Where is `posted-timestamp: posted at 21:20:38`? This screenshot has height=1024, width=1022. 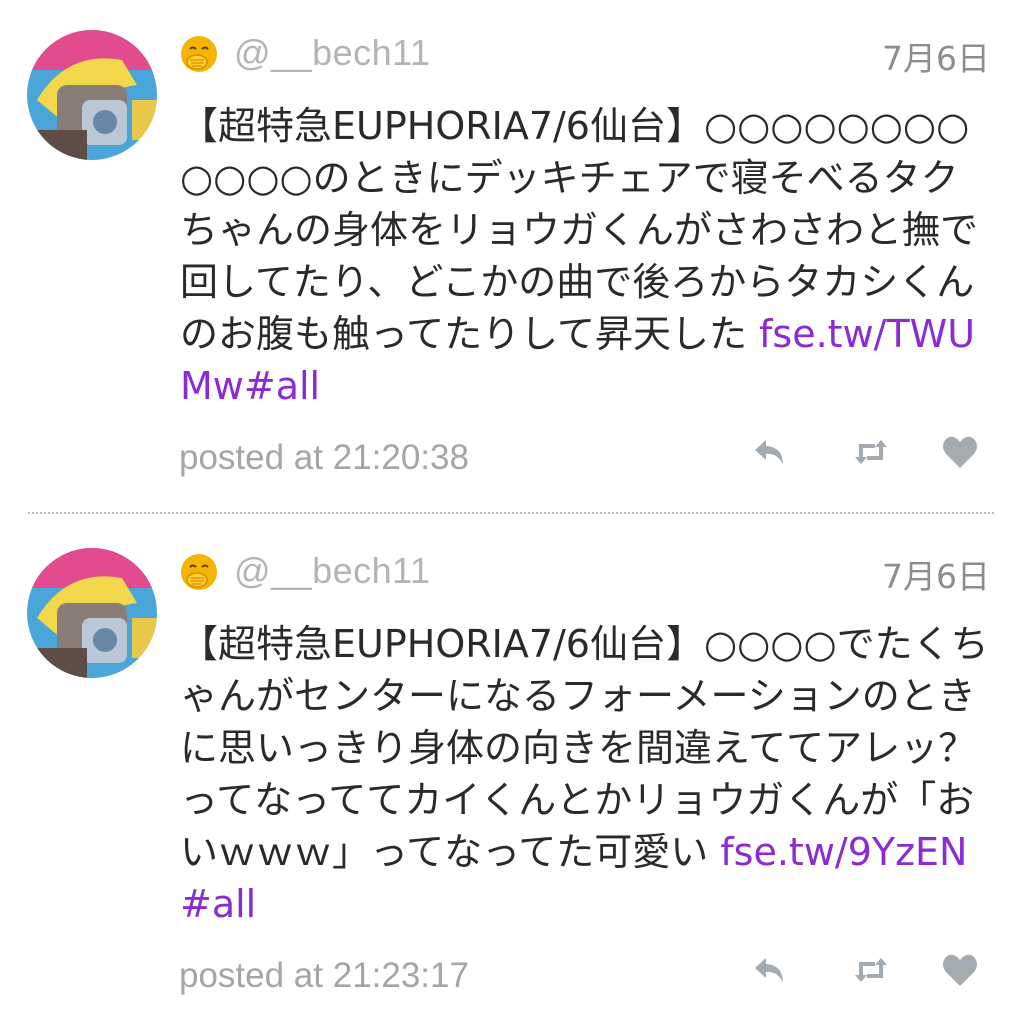
posted-timestamp: posted at 21:20:38 is located at coordinates (324, 457).